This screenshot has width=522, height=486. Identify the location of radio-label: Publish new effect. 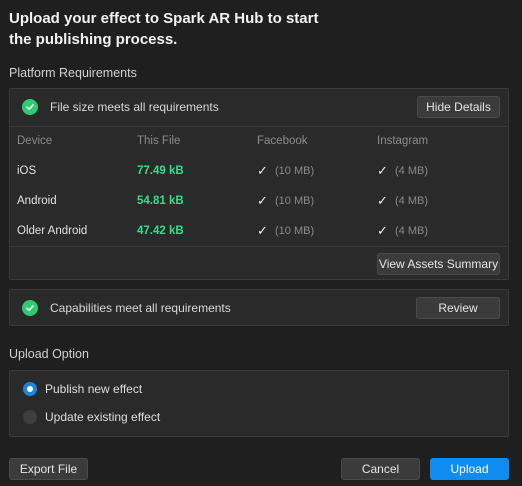
(94, 389).